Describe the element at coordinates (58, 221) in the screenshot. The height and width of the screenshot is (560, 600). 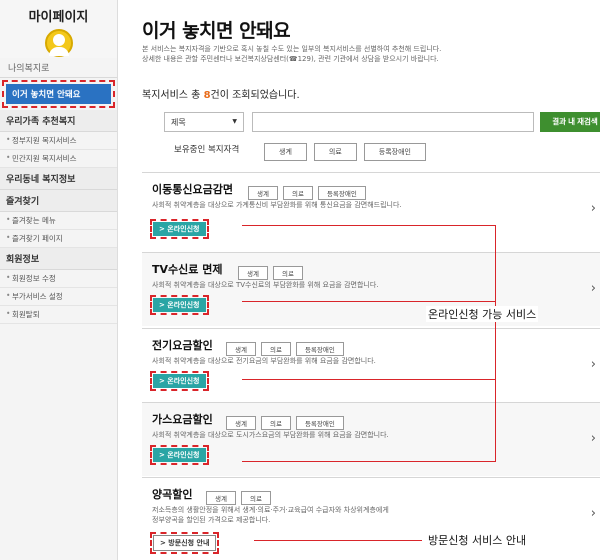
I see `sidebar-item-fav-menu: 즐겨찾는 메뉴` at that location.